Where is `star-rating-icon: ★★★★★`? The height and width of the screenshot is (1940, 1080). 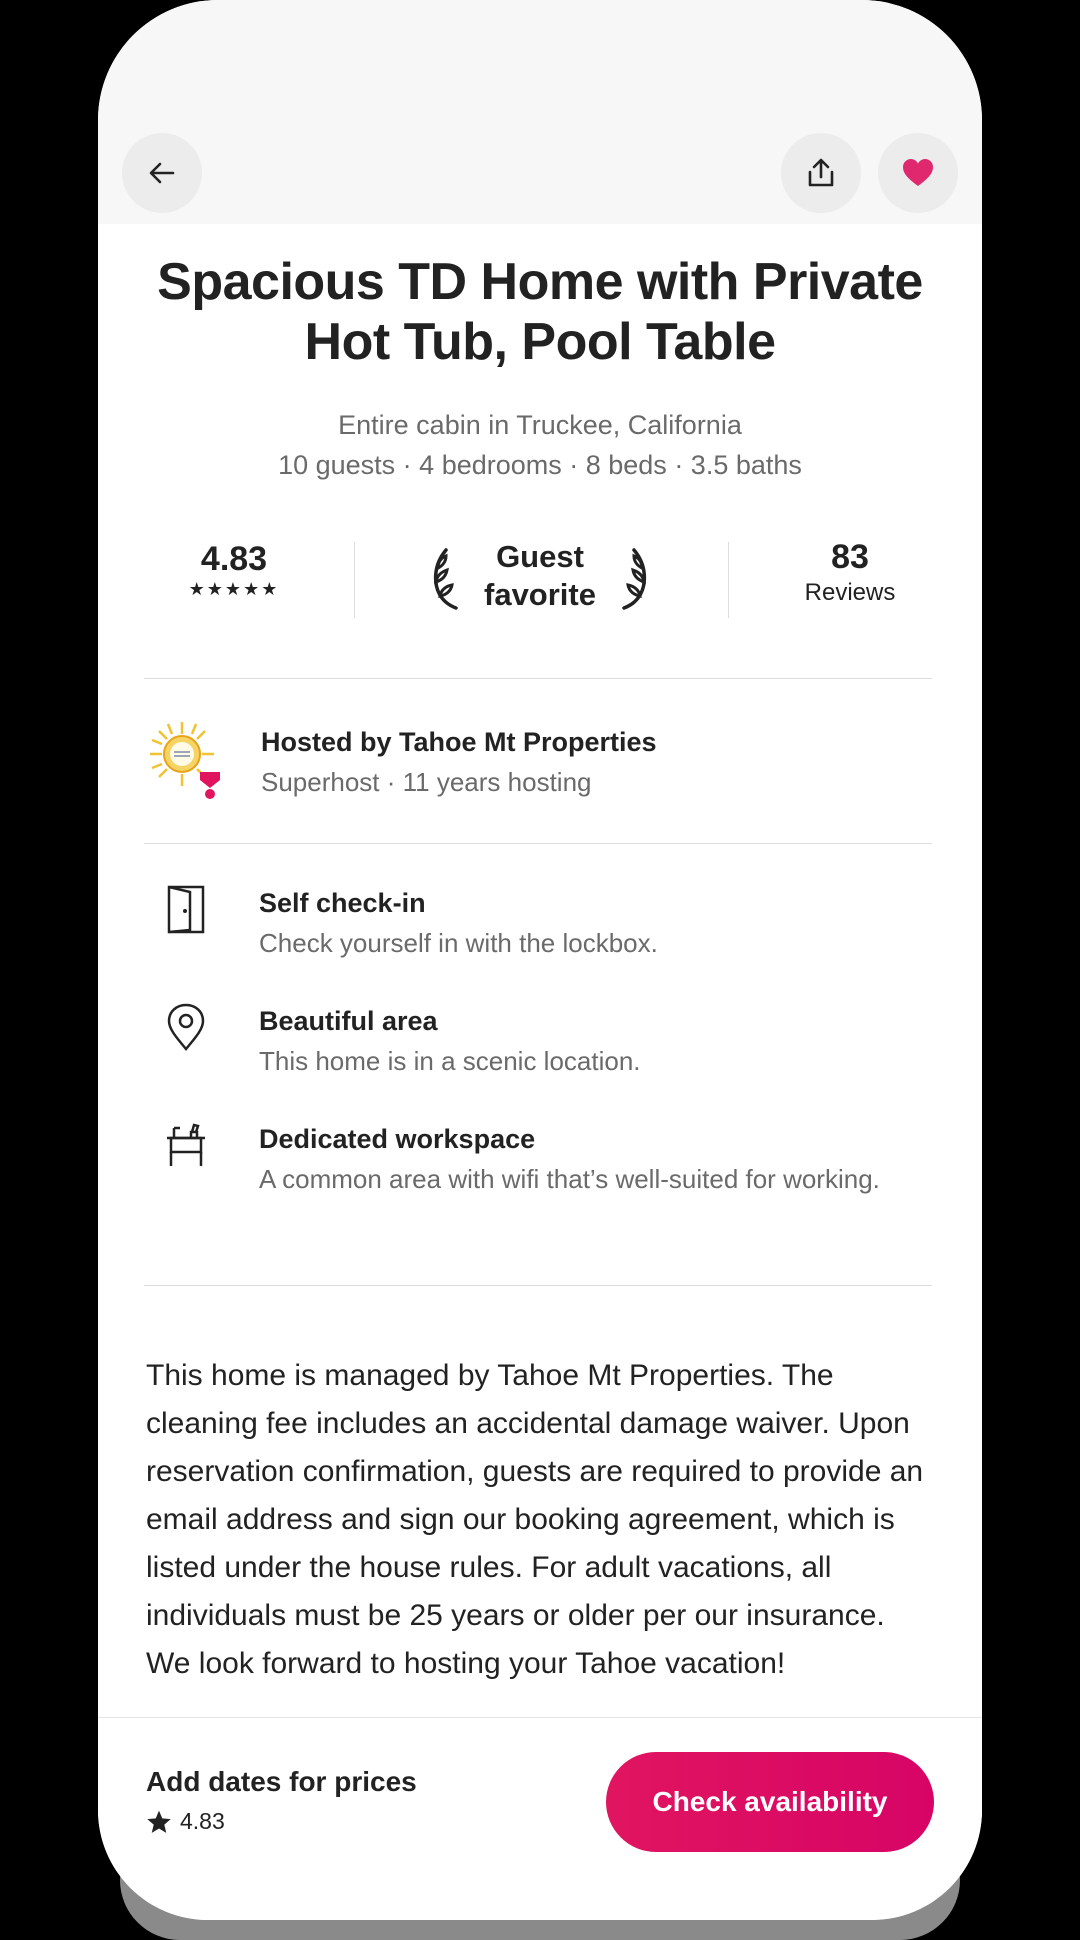 star-rating-icon: ★★★★★ is located at coordinates (234, 589).